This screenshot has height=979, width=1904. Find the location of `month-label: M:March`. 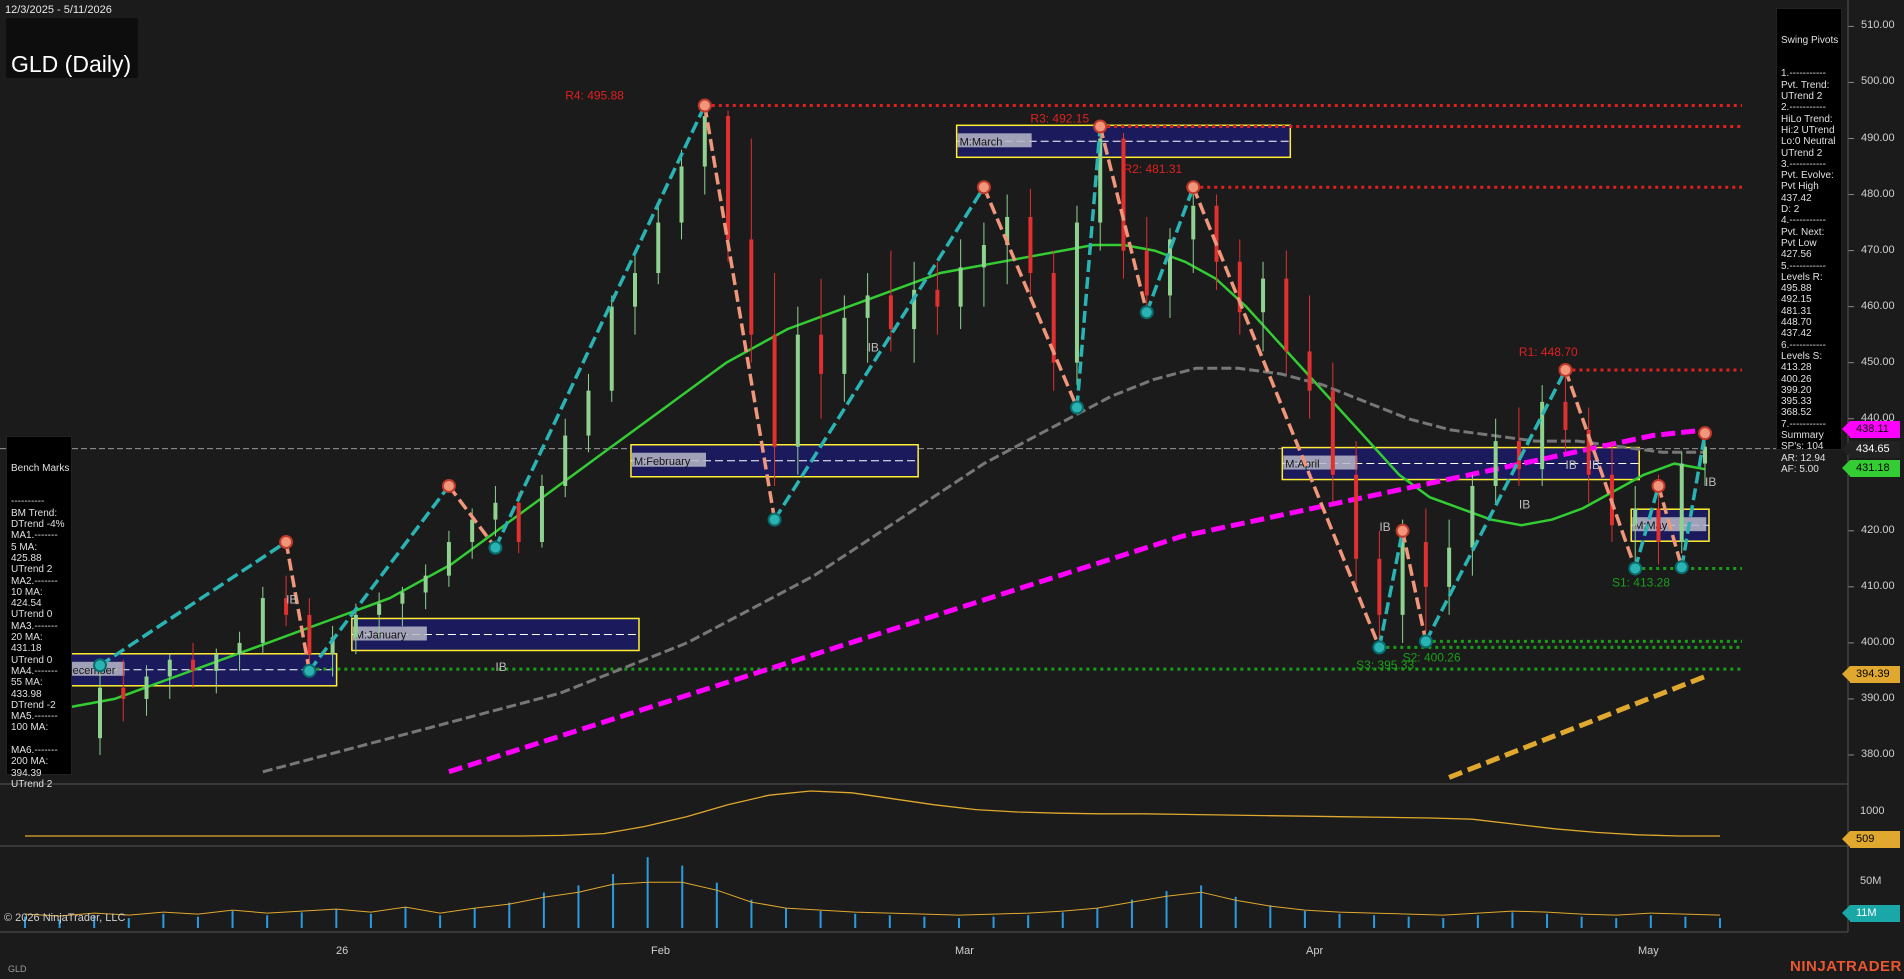

month-label: M:March is located at coordinates (981, 142).